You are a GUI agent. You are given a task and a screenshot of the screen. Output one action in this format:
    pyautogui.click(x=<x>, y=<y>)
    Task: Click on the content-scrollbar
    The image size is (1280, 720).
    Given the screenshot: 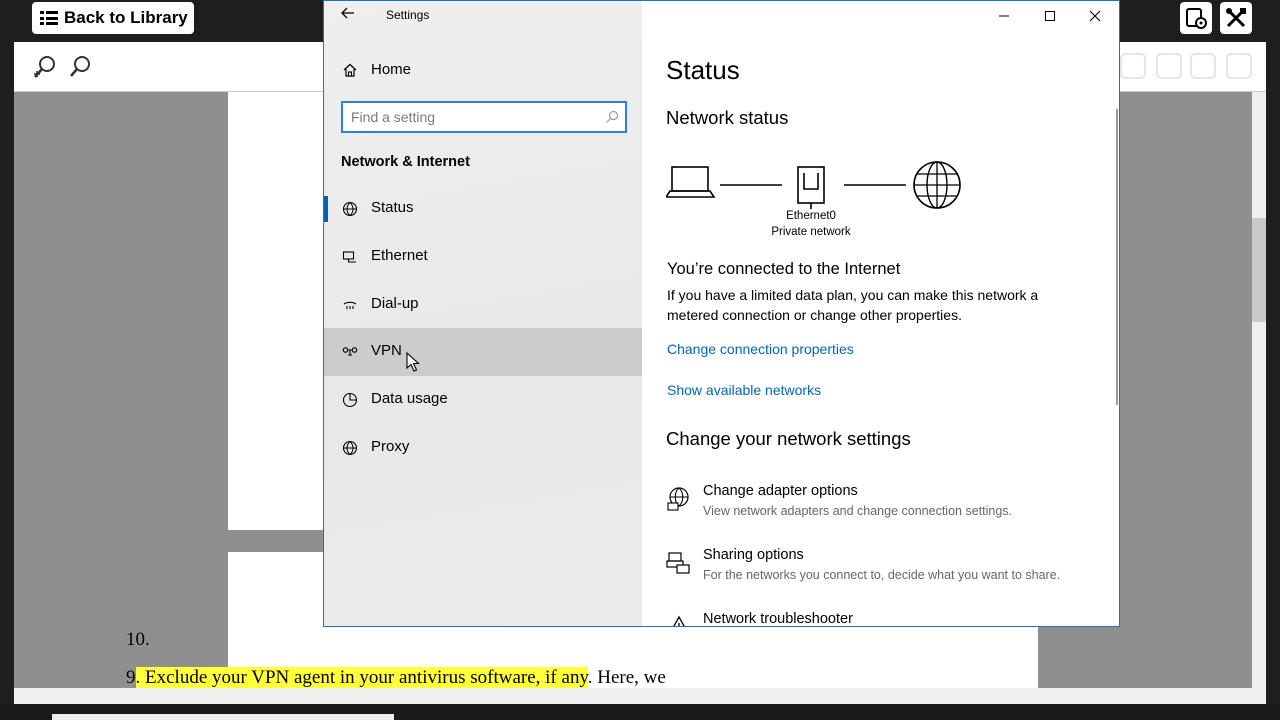 What is the action you would take?
    pyautogui.click(x=1117, y=257)
    